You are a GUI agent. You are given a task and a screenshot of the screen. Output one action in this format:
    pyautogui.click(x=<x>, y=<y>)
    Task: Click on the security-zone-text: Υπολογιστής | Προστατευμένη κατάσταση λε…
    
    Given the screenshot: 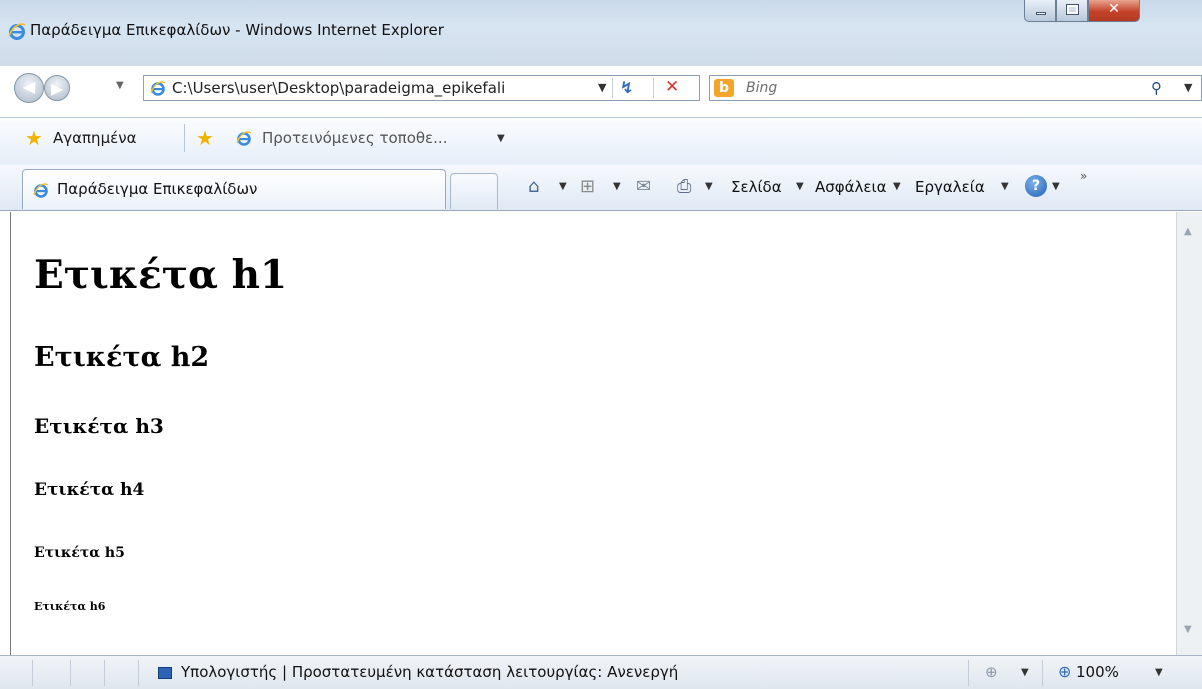 What is the action you would take?
    pyautogui.click(x=429, y=672)
    